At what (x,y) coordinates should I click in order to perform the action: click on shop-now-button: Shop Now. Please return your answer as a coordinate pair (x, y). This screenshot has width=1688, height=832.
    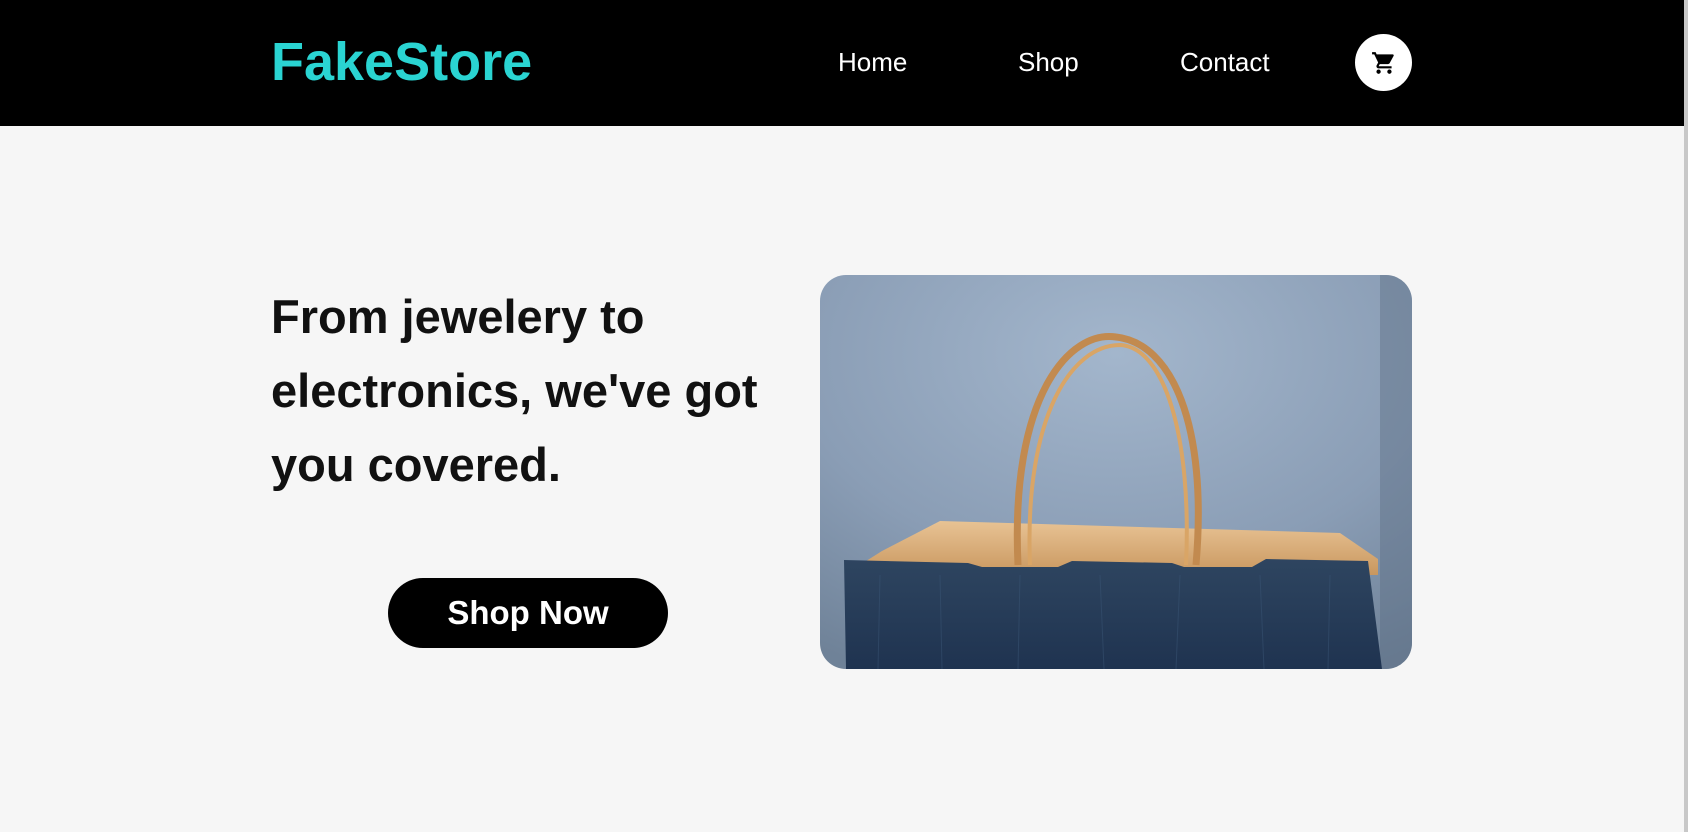
    Looking at the image, I should click on (528, 613).